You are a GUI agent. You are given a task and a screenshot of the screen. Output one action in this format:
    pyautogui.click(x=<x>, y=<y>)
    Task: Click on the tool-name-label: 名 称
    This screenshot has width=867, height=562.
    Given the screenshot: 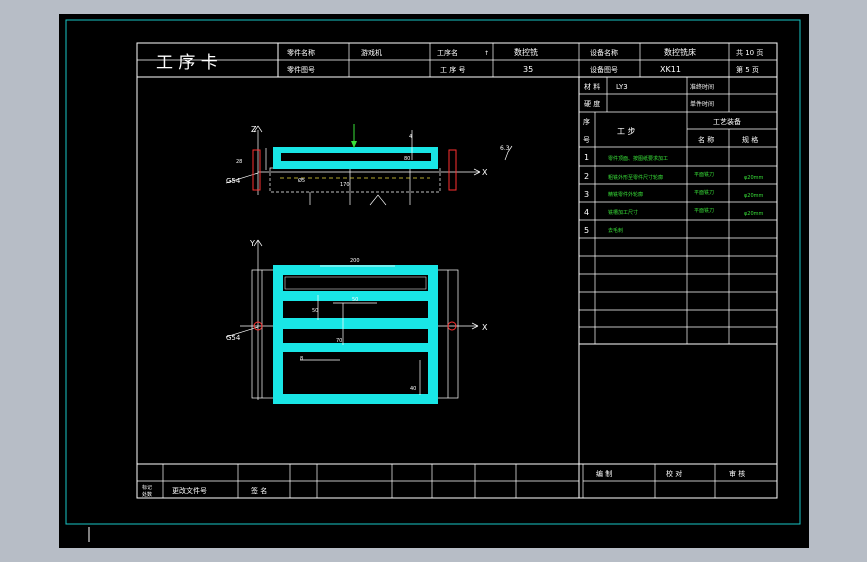 What is the action you would take?
    pyautogui.click(x=706, y=139)
    